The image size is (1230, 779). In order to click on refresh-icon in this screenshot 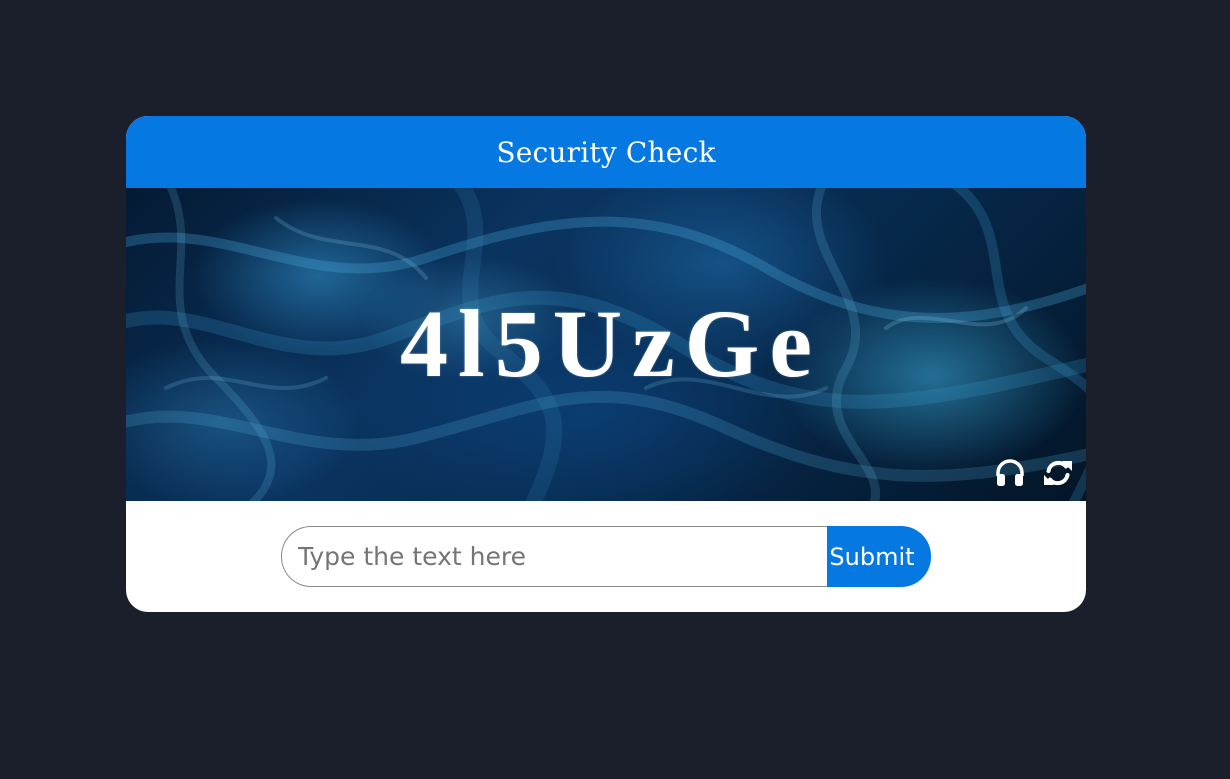, I will do `click(1058, 473)`.